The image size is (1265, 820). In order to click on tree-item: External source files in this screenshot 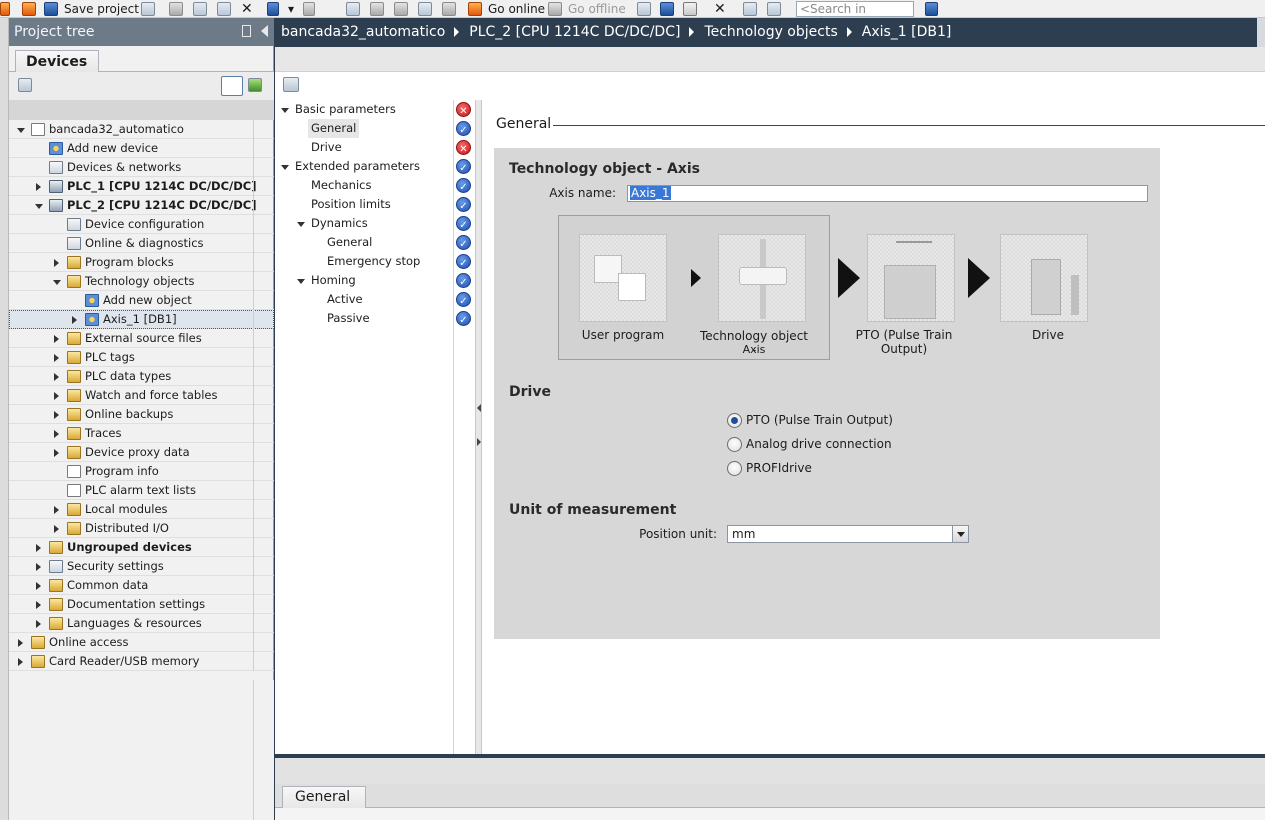, I will do `click(141, 338)`.